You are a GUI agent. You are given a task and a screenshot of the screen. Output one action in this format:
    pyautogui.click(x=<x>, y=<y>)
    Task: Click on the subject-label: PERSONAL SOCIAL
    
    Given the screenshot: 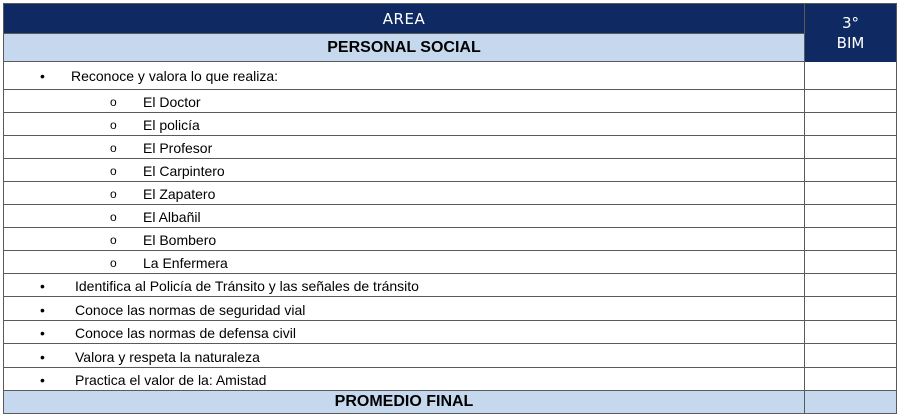 What is the action you would take?
    pyautogui.click(x=404, y=47)
    